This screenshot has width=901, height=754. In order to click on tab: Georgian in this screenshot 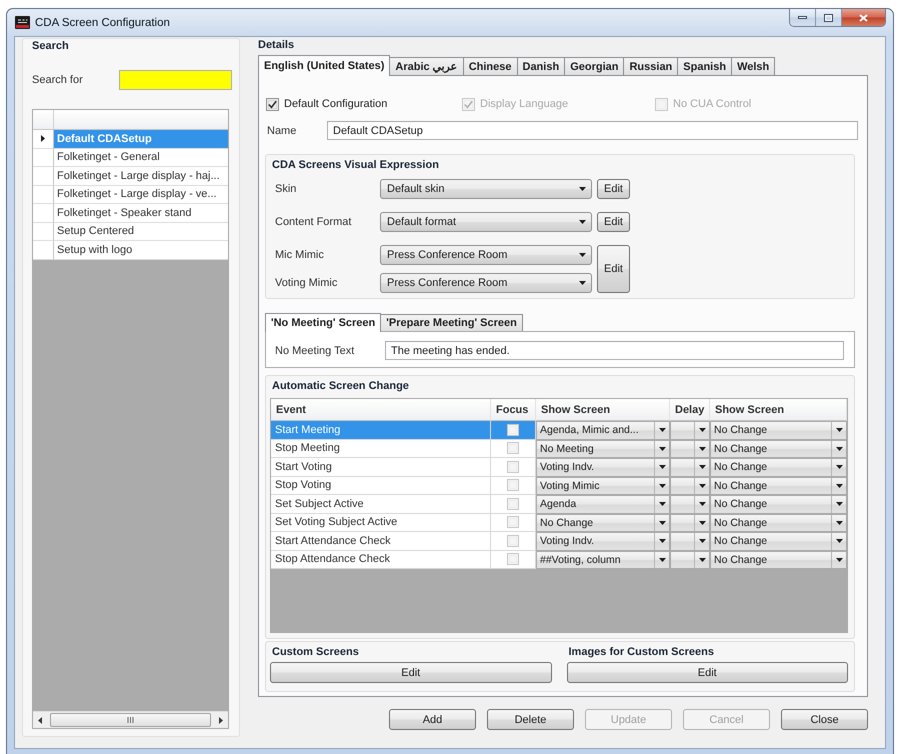, I will do `click(594, 66)`.